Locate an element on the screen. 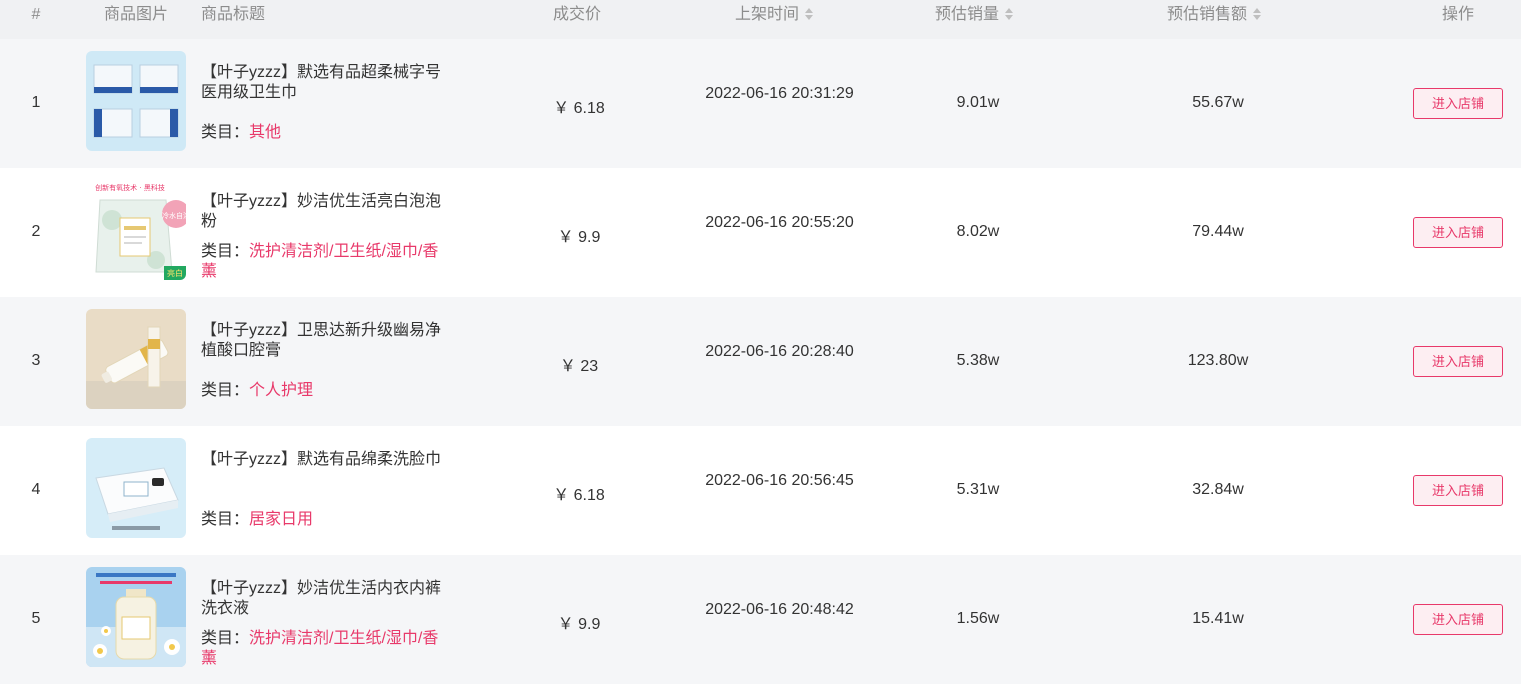 Image resolution: width=1521 pixels, height=685 pixels. pad-boxes-image is located at coordinates (136, 101).